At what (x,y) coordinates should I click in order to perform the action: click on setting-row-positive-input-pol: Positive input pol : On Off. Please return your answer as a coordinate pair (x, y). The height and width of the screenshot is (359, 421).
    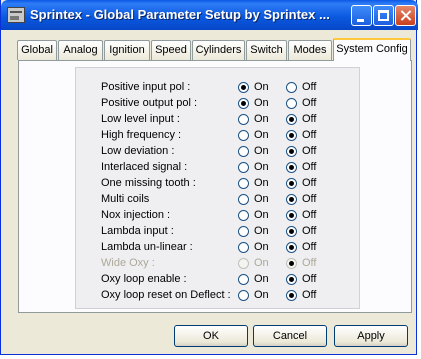
    Looking at the image, I should click on (221, 88).